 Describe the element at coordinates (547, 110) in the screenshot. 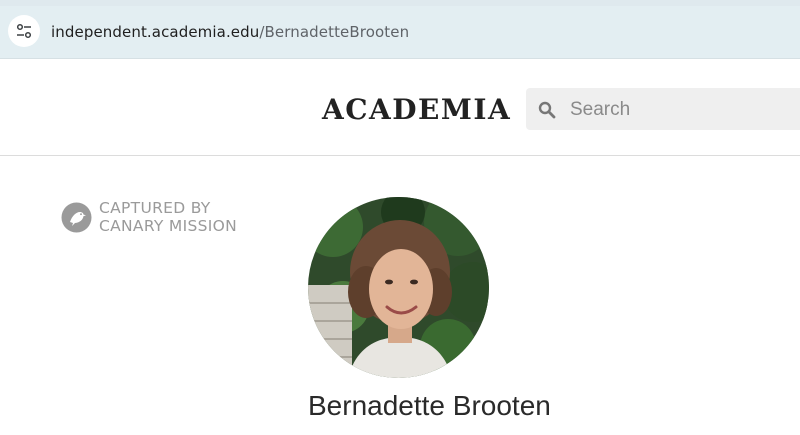

I see `search-icon` at that location.